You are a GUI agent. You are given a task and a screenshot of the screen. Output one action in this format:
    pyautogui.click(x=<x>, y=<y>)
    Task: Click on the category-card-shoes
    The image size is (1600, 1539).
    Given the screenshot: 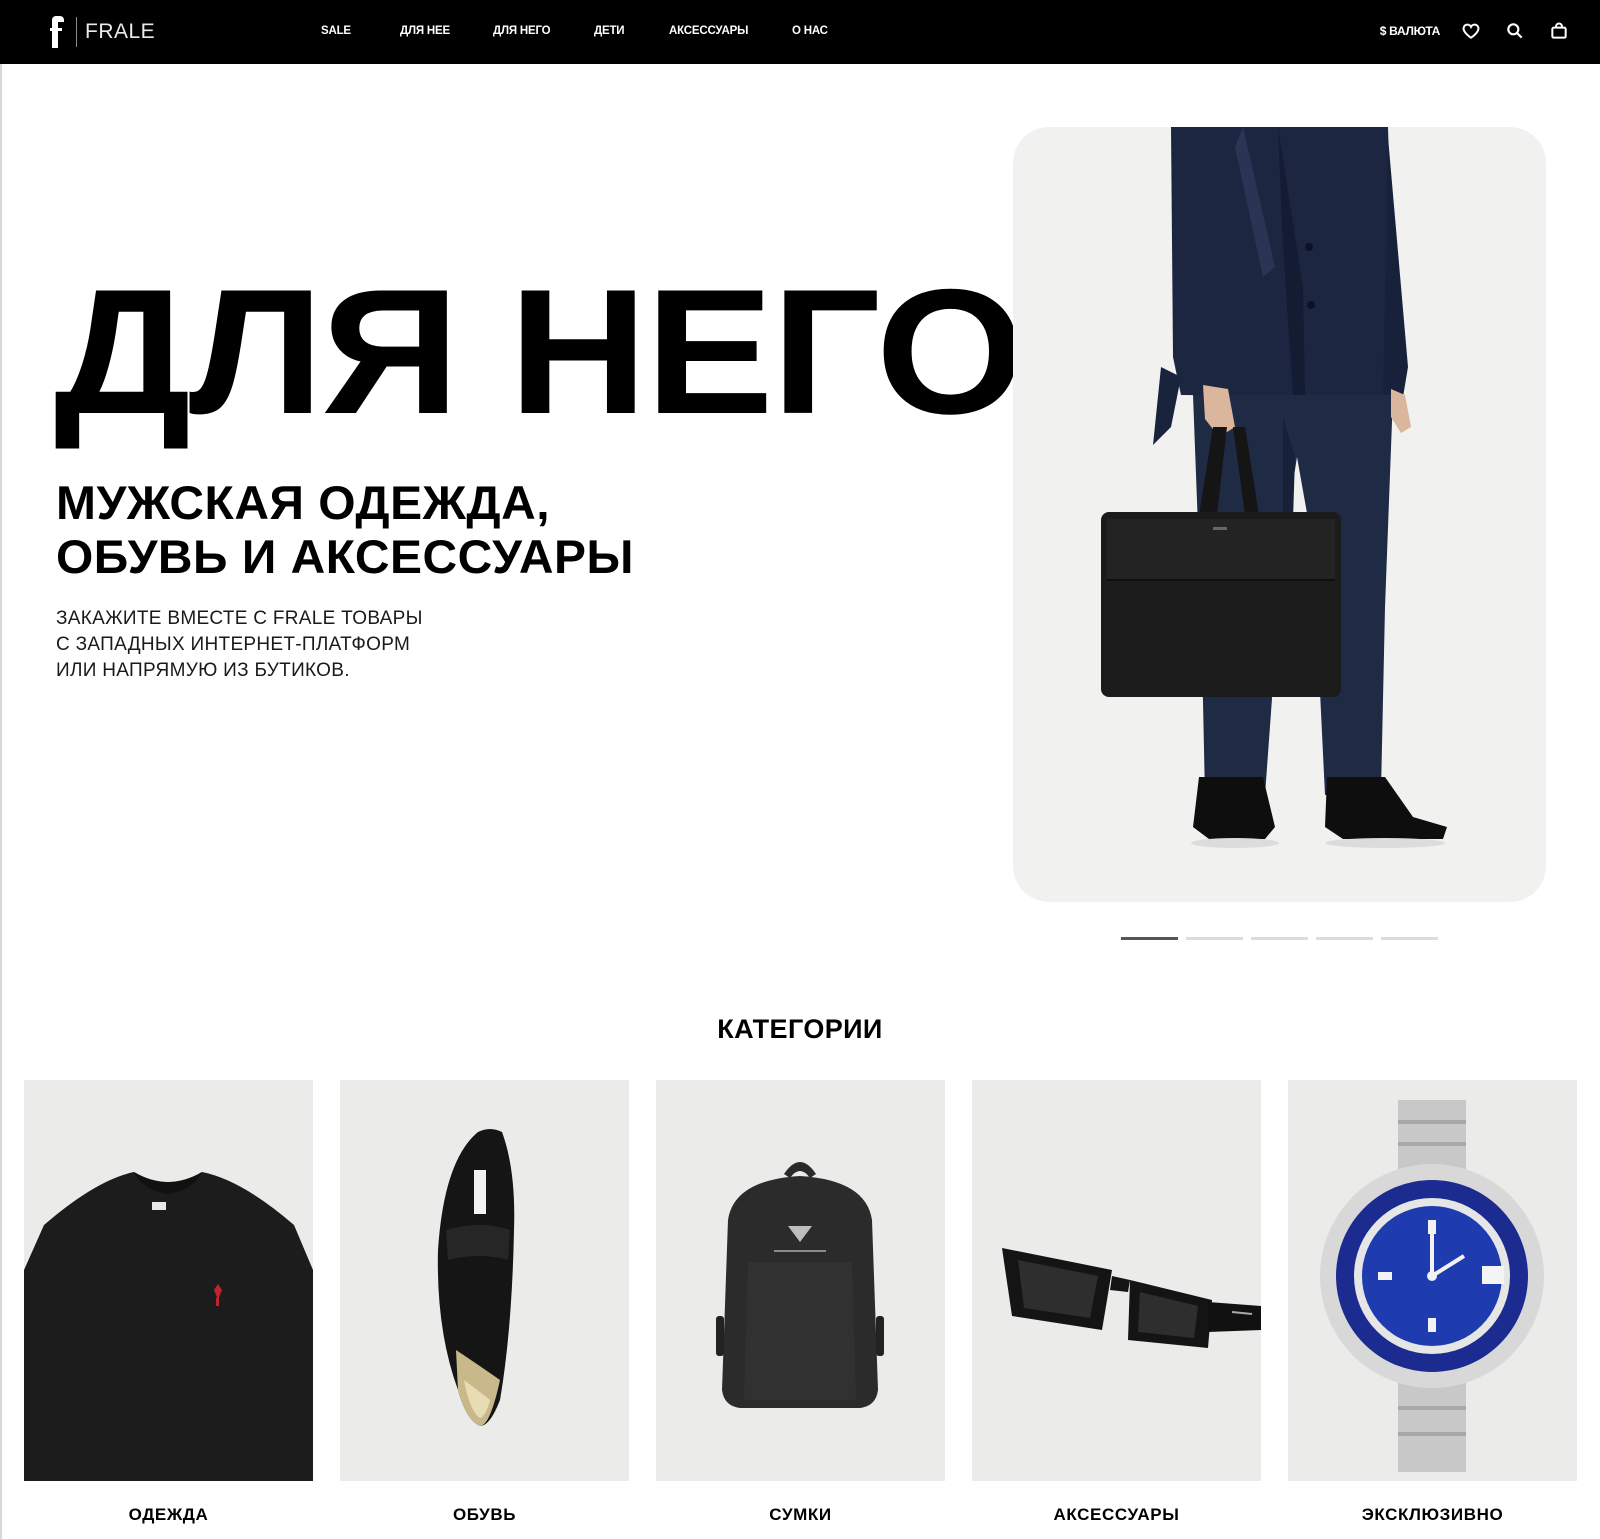 What is the action you would take?
    pyautogui.click(x=484, y=1280)
    